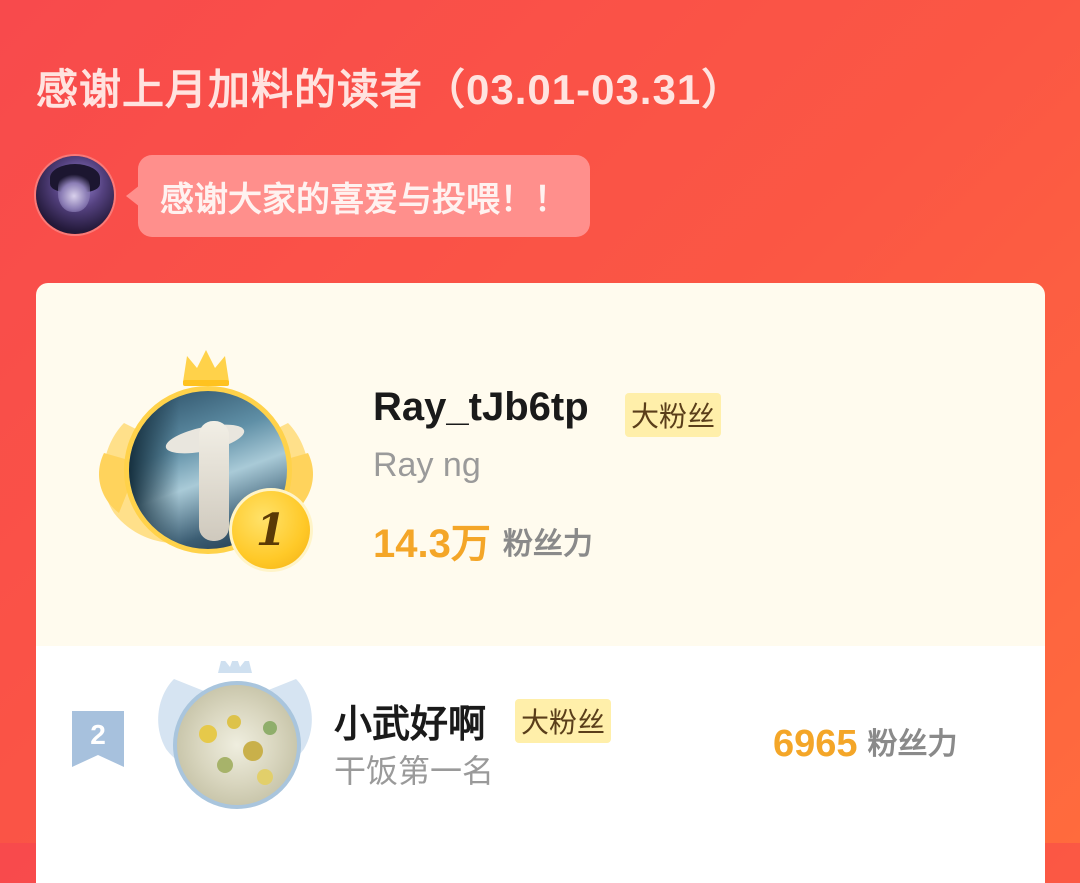  What do you see at coordinates (912, 744) in the screenshot?
I see `rank-2-power-unit: 粉丝力` at bounding box center [912, 744].